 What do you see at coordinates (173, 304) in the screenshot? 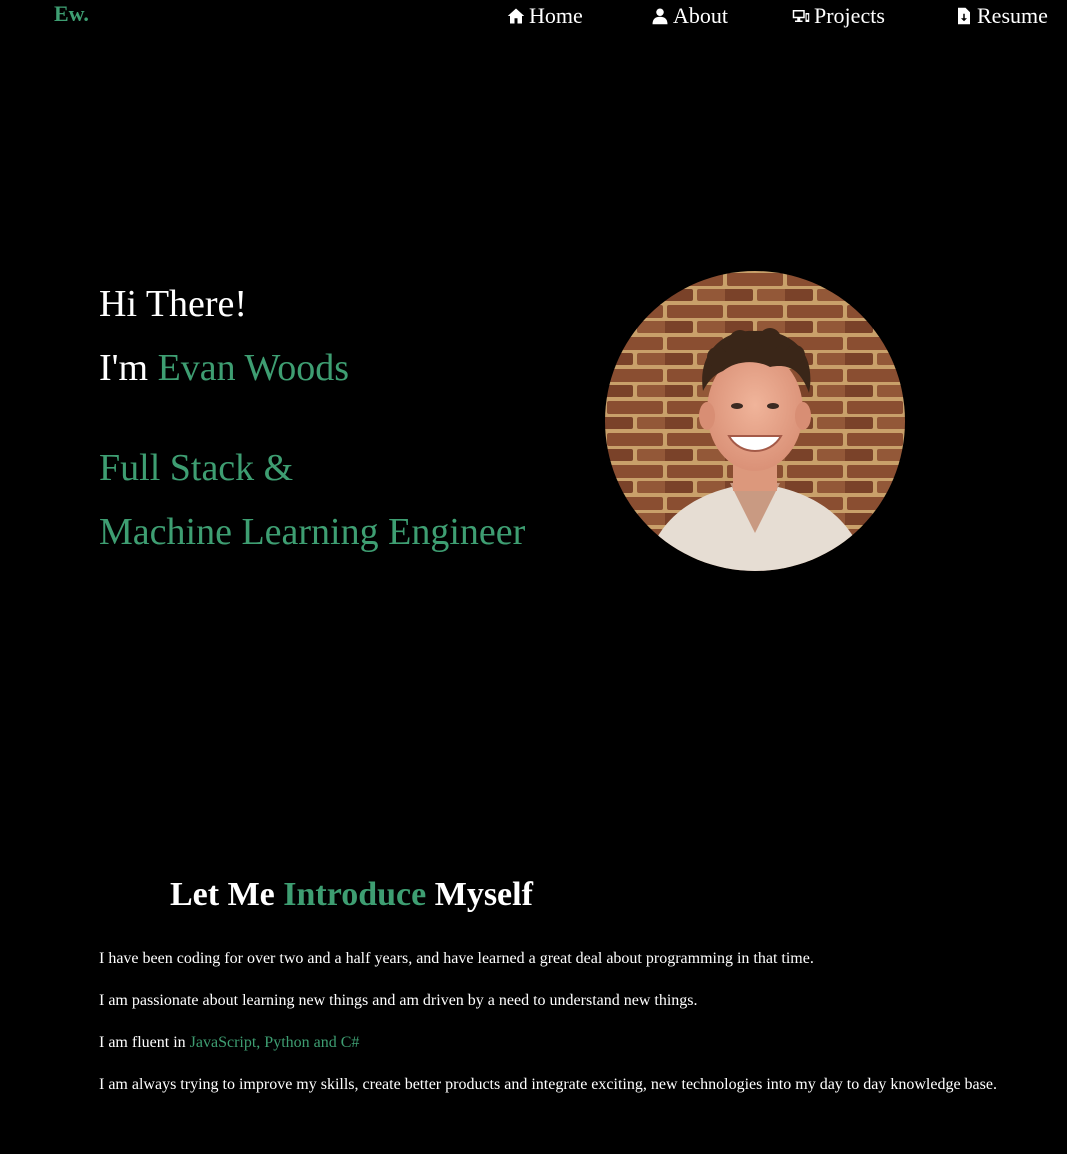
I see `hero-greeting: Hi There!` at bounding box center [173, 304].